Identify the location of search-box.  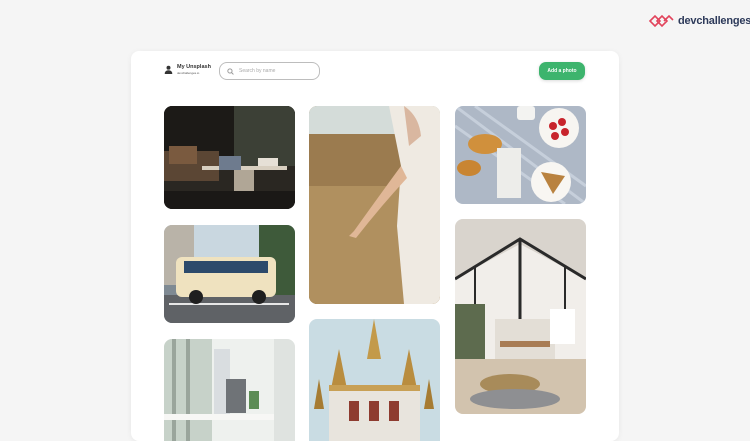
(269, 71).